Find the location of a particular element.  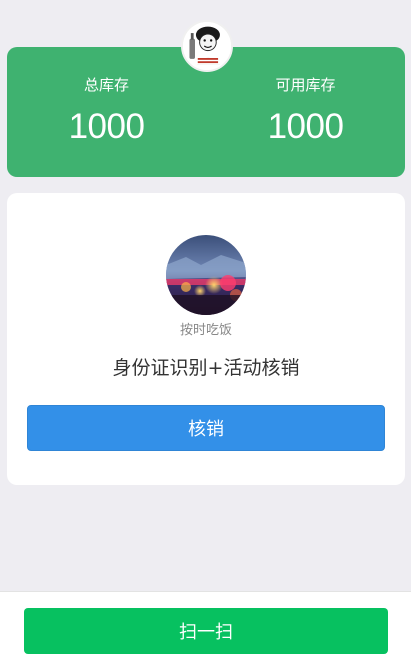

scan-button: 扫一扫 is located at coordinates (206, 631).